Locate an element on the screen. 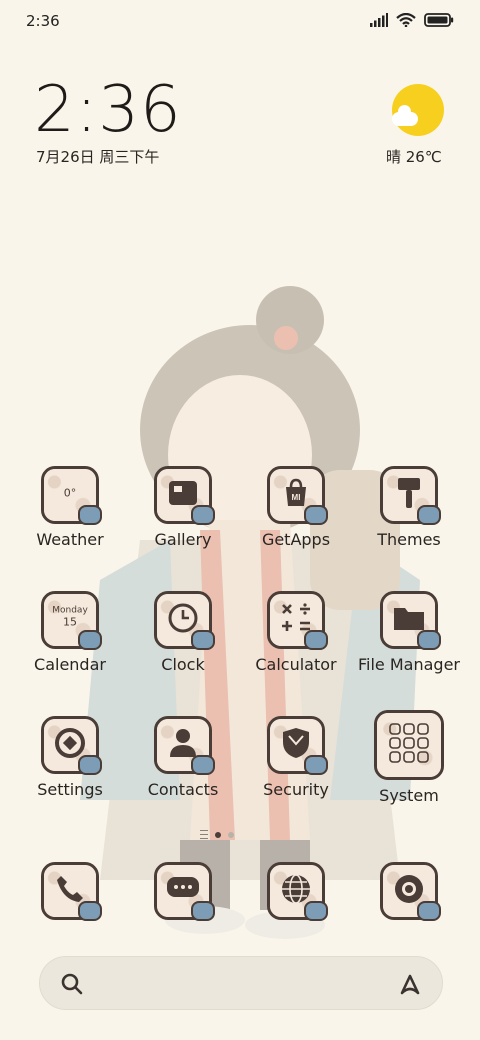  app-calendar: Monday 15 Calendar is located at coordinates (70, 632).